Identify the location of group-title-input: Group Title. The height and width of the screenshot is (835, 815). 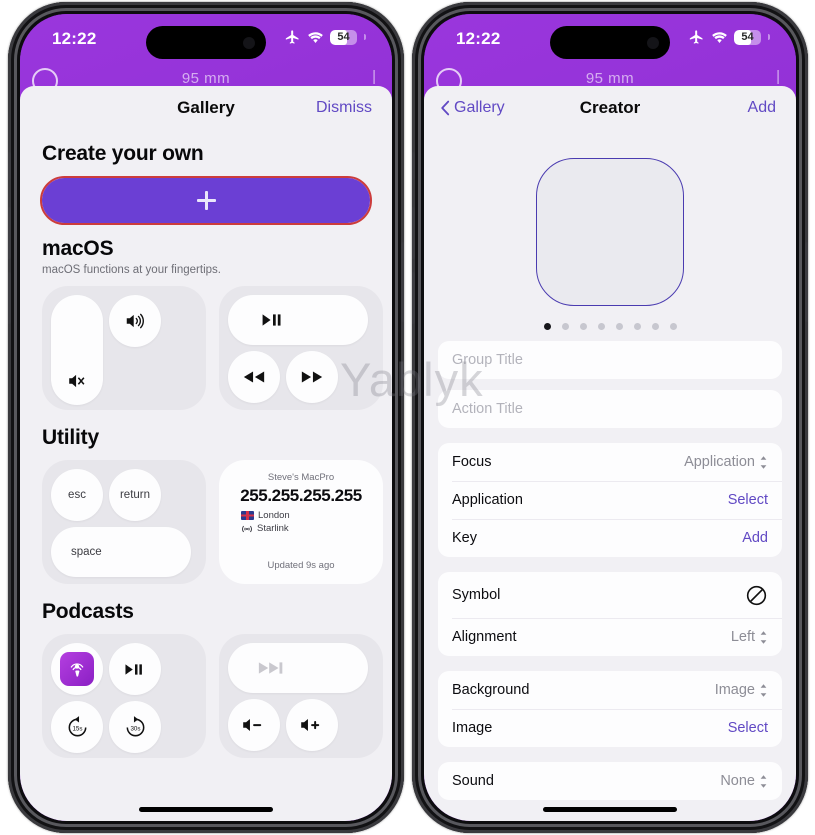
(610, 360).